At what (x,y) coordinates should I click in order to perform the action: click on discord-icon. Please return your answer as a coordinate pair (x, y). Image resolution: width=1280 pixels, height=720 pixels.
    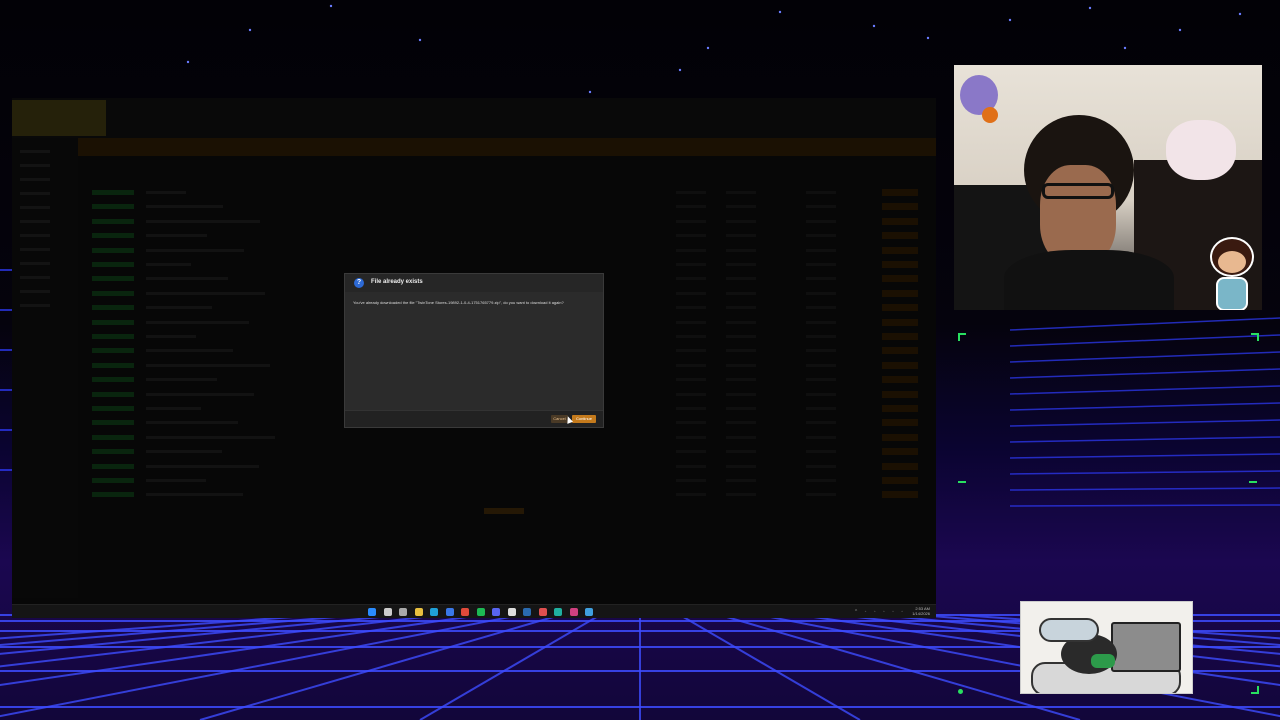
    Looking at the image, I should click on (496, 612).